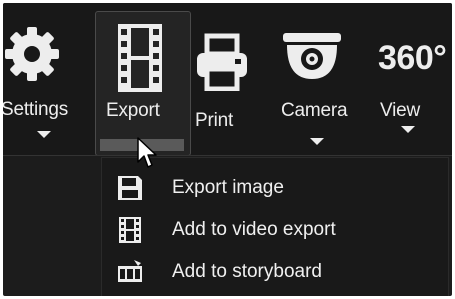 The width and height of the screenshot is (455, 299). Describe the element at coordinates (32, 54) in the screenshot. I see `gear-icon` at that location.